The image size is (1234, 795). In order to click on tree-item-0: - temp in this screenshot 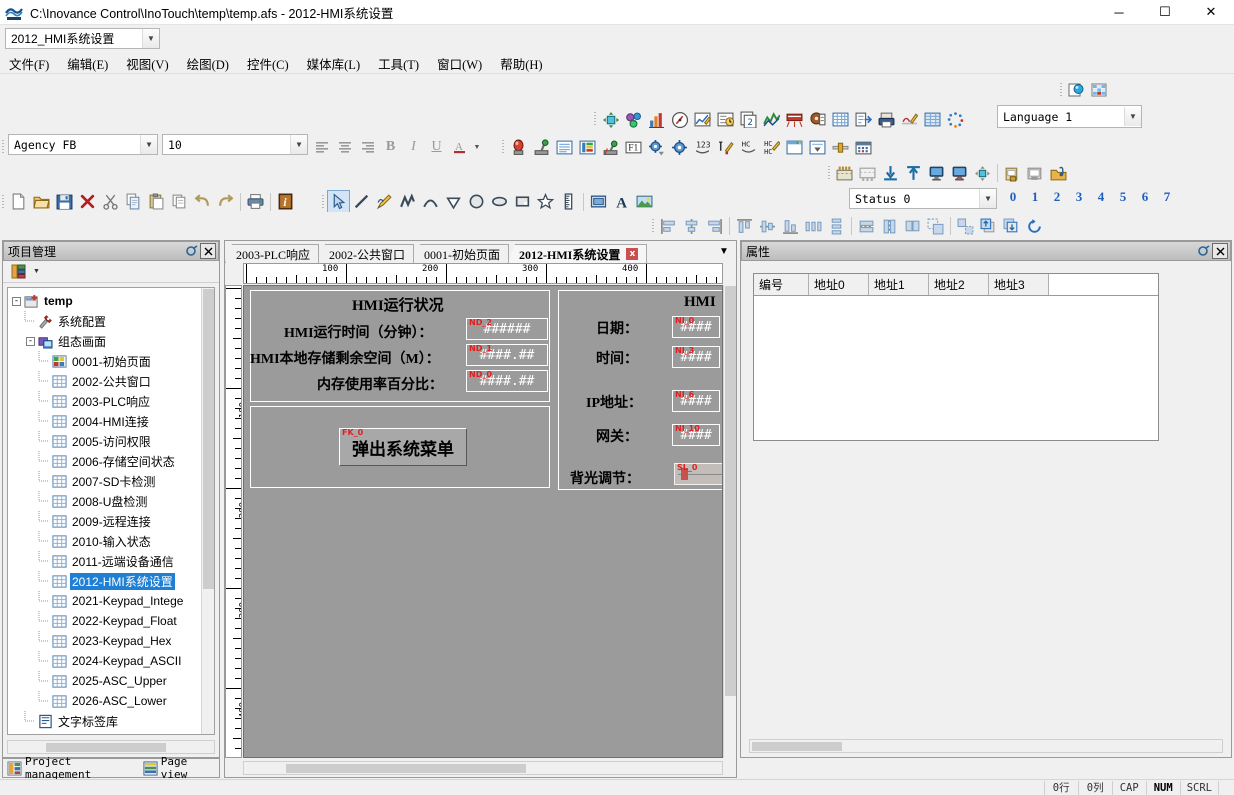, I will do `click(112, 301)`.